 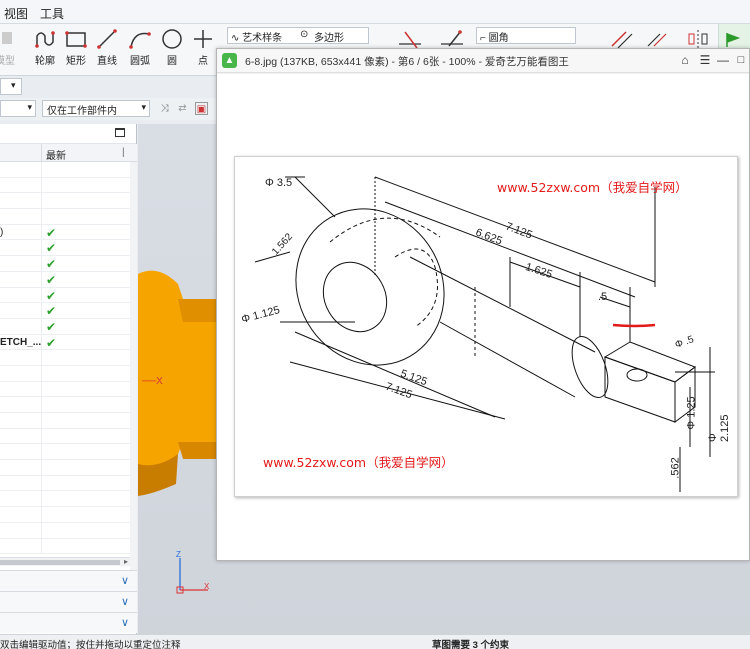 I want to click on dim-diameter-1-25: Φ 1.25, so click(x=691, y=413).